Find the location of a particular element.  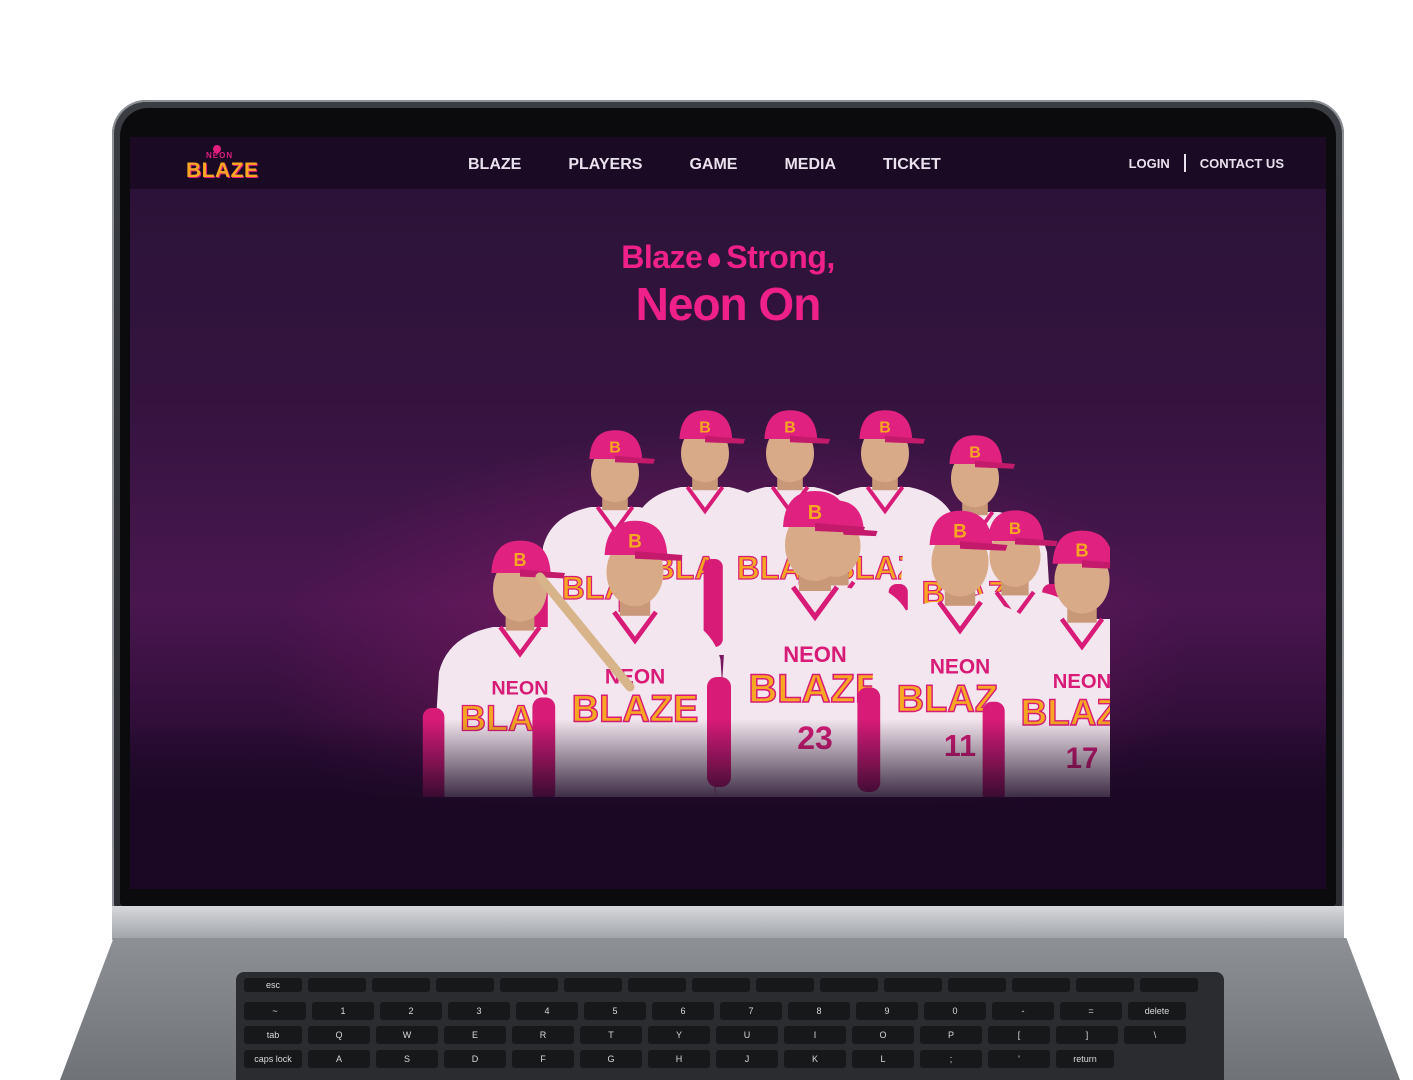

utility-links: LOGIN CONTACT US is located at coordinates (1206, 163).